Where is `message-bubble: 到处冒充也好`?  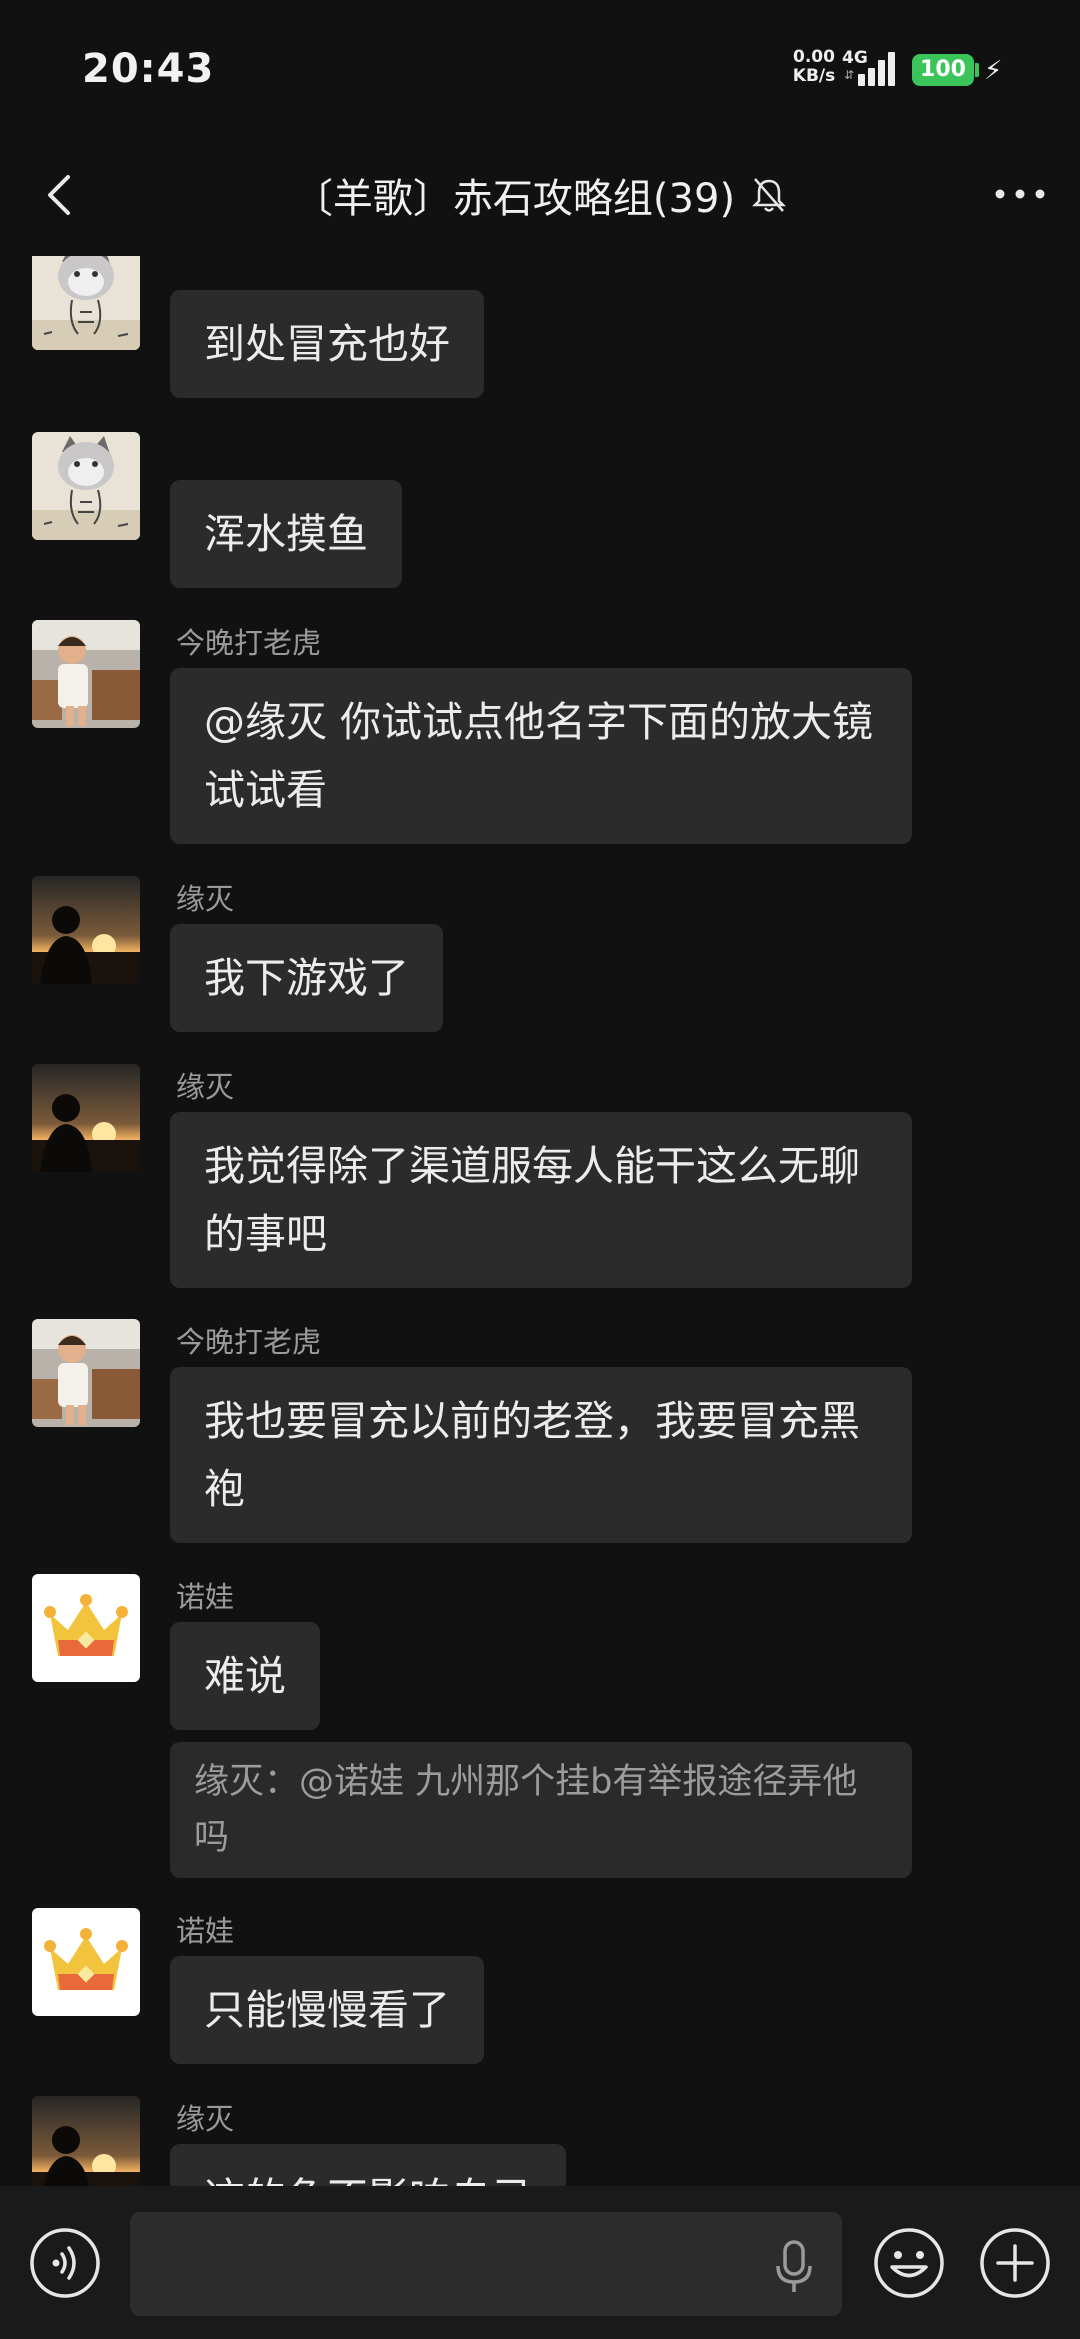 message-bubble: 到处冒充也好 is located at coordinates (327, 344).